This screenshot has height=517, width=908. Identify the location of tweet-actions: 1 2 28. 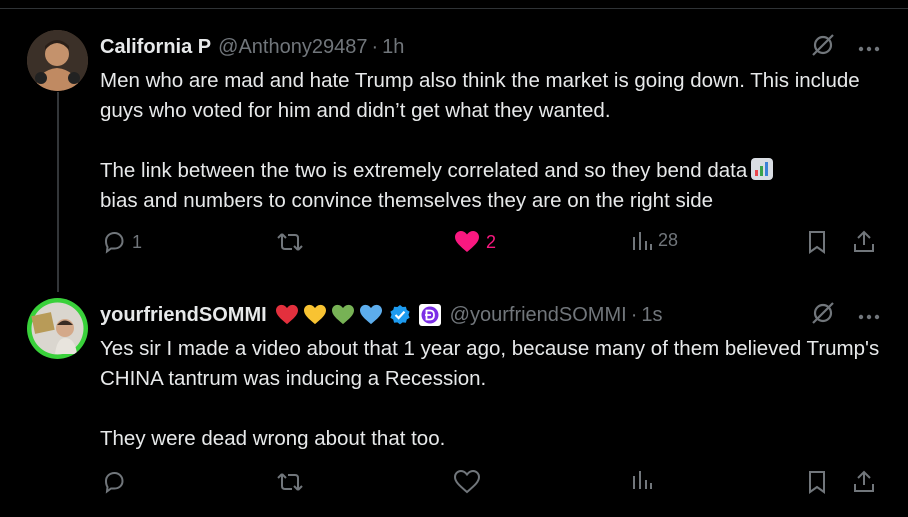
(495, 245).